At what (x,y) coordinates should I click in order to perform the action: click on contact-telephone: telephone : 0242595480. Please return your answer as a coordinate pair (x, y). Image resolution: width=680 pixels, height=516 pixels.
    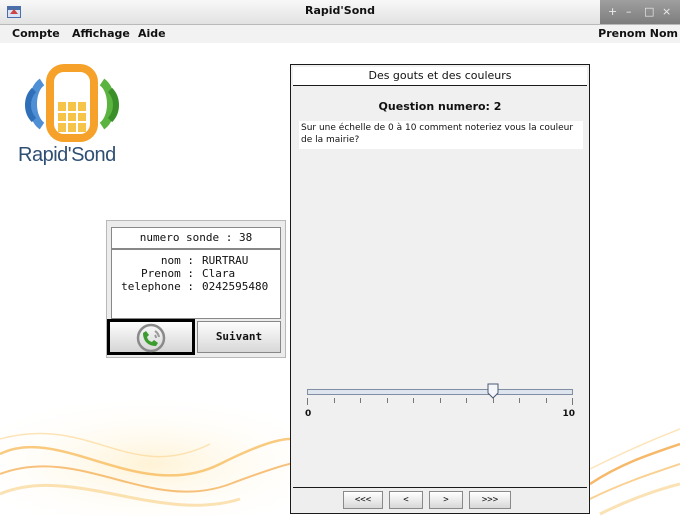
    Looking at the image, I should click on (196, 286).